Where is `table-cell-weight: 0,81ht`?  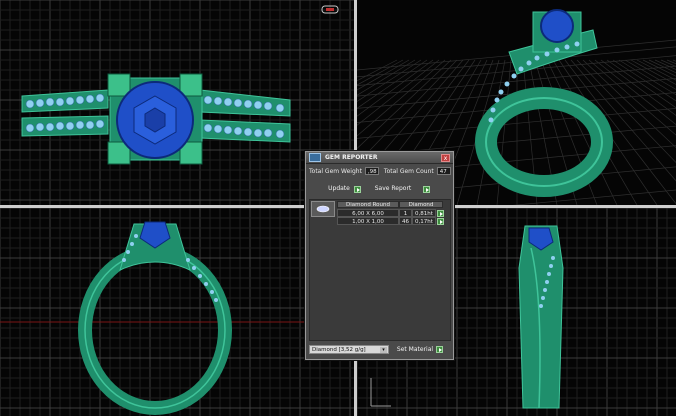 table-cell-weight: 0,81ht is located at coordinates (424, 213).